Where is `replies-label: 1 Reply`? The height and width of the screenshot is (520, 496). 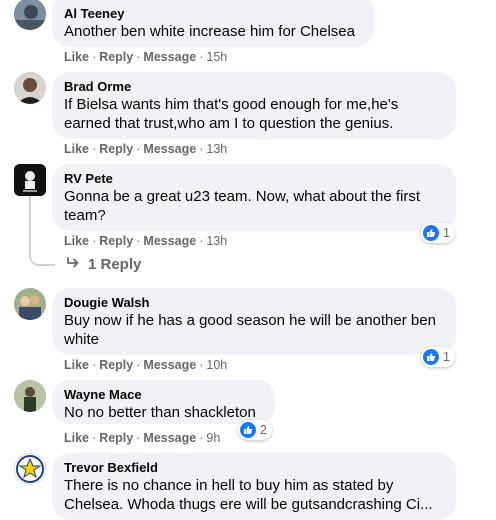 replies-label: 1 Reply is located at coordinates (115, 264).